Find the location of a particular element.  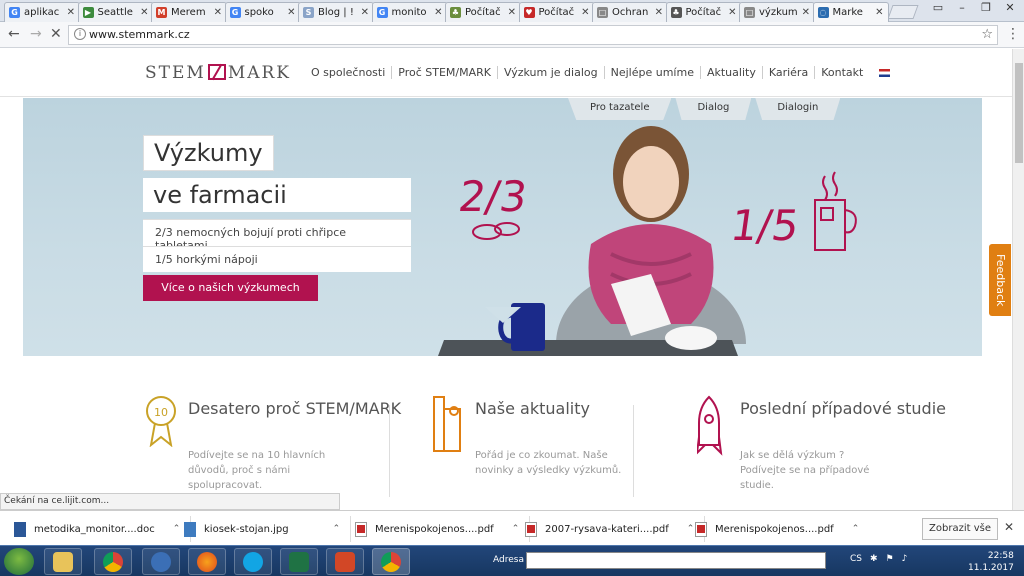

browser-tab: ◌ Marke ✕ is located at coordinates (850, 12).